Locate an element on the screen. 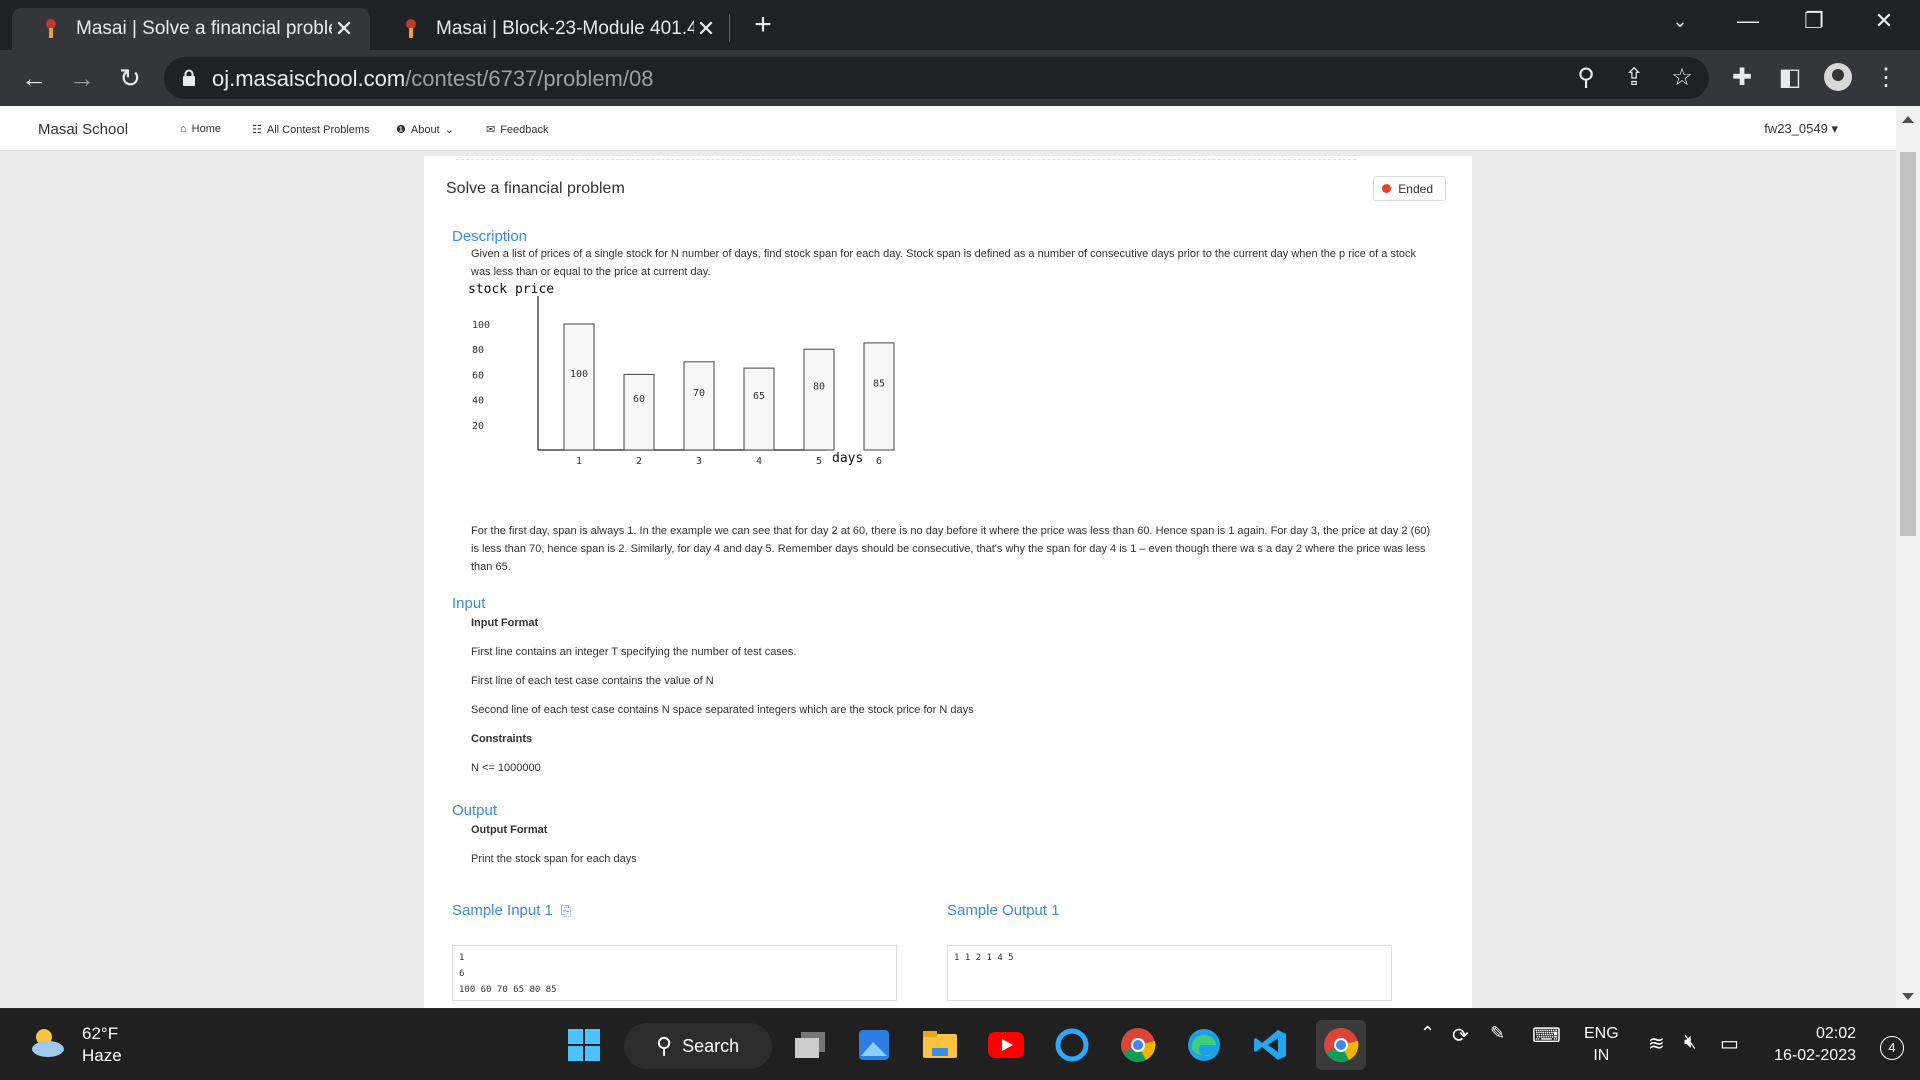 Image resolution: width=1920 pixels, height=1080 pixels. user-menu: fw23_0549 ▾ is located at coordinates (1801, 129).